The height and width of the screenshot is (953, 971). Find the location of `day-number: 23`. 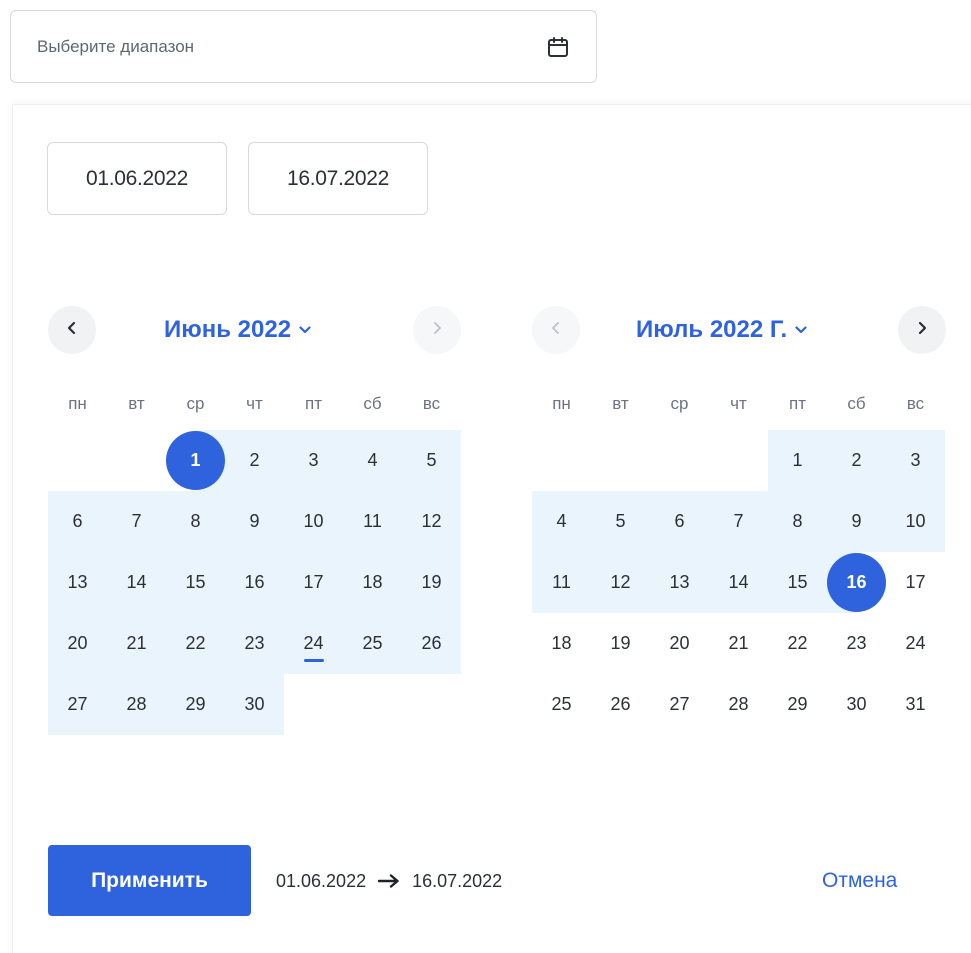

day-number: 23 is located at coordinates (856, 643).